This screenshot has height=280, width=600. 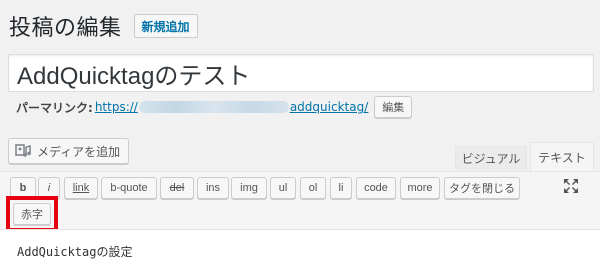 What do you see at coordinates (165, 26) in the screenshot?
I see `add-new-button: 新規追加` at bounding box center [165, 26].